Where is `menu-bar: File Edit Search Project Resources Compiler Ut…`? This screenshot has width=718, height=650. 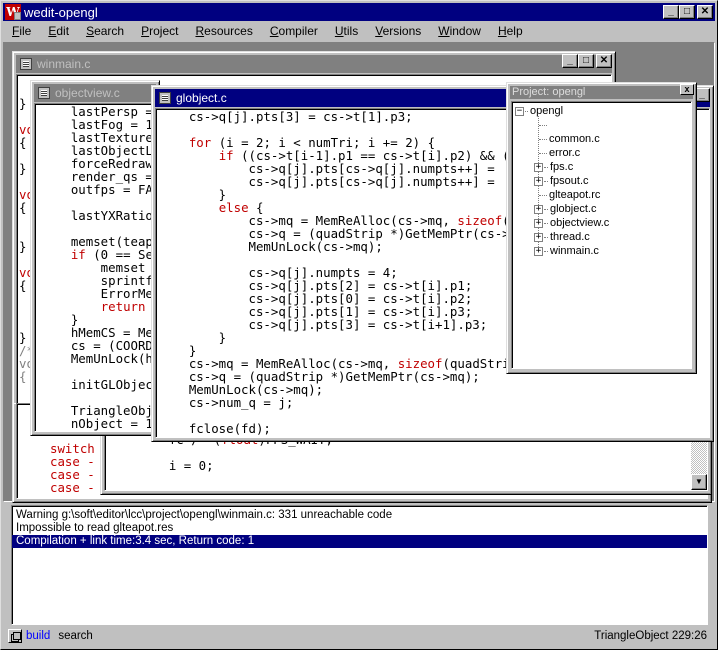 menu-bar: File Edit Search Project Resources Compiler Ut… is located at coordinates (359, 31).